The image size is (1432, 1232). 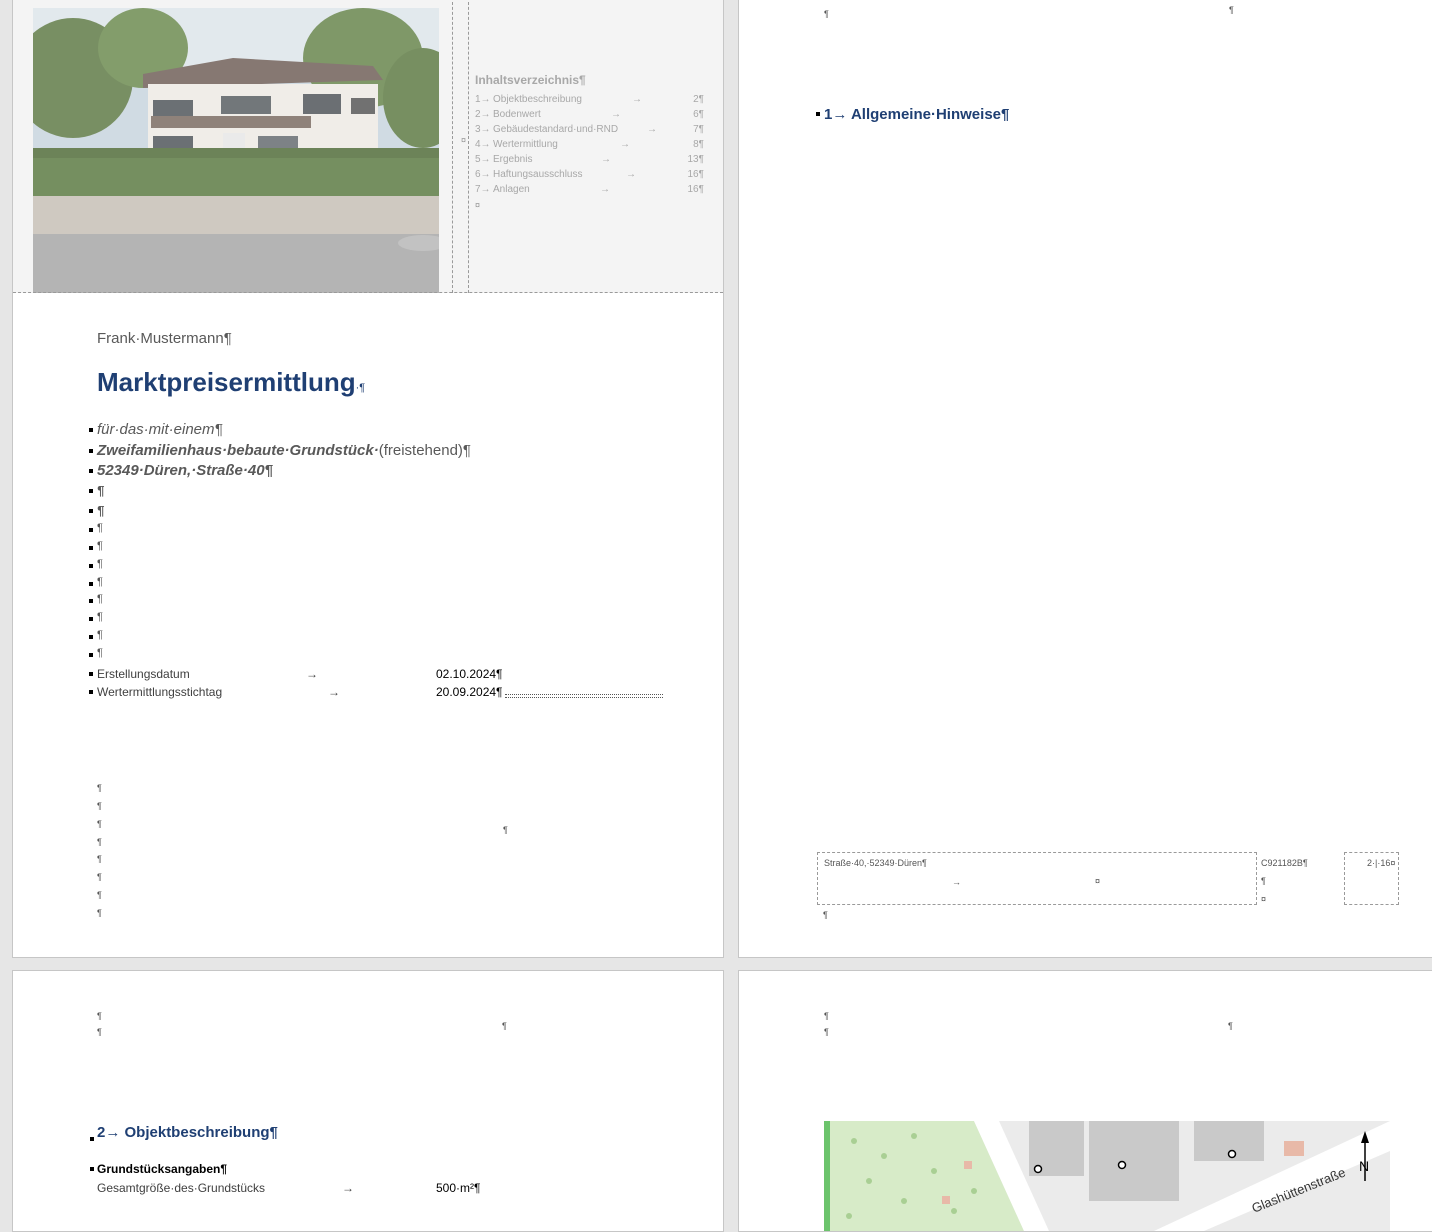 I want to click on footer-code: C921182B¶, so click(x=1284, y=863).